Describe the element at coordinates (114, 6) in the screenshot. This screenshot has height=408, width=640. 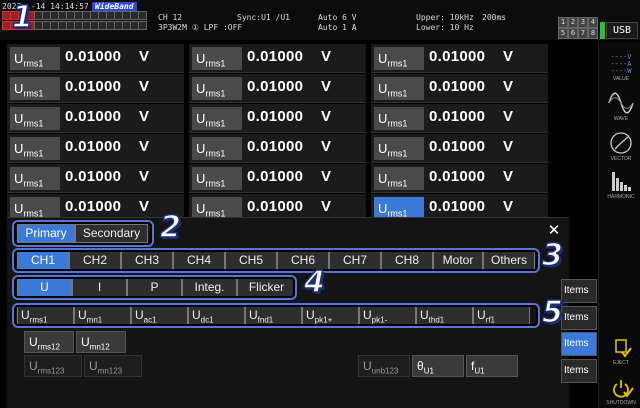
I see `wideband-badge: WideBand` at that location.